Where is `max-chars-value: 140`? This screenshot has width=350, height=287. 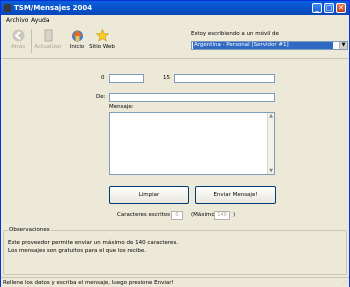 max-chars-value: 140 is located at coordinates (222, 215).